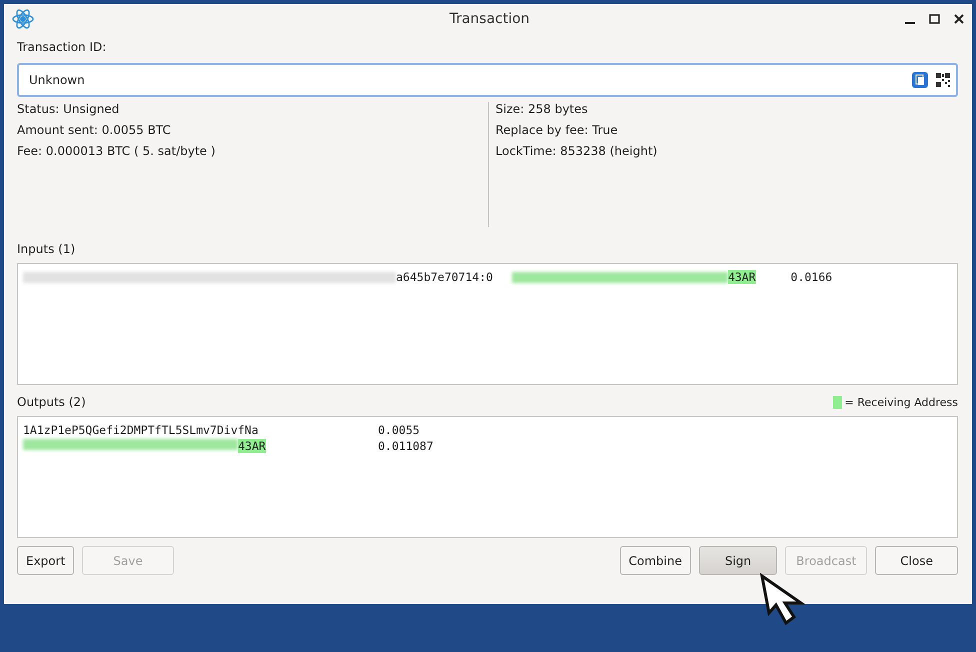  What do you see at coordinates (487, 80) in the screenshot?
I see `transaction-id-field: Unknown` at bounding box center [487, 80].